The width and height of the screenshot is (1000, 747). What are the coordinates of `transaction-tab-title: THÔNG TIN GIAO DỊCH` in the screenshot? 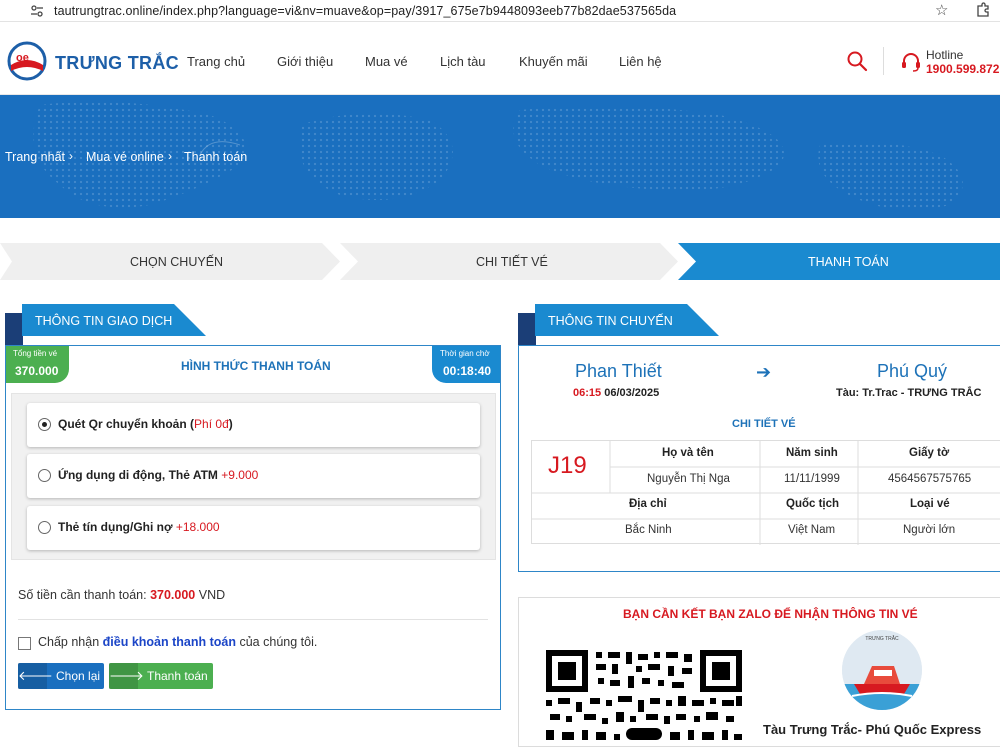 It's located at (104, 321).